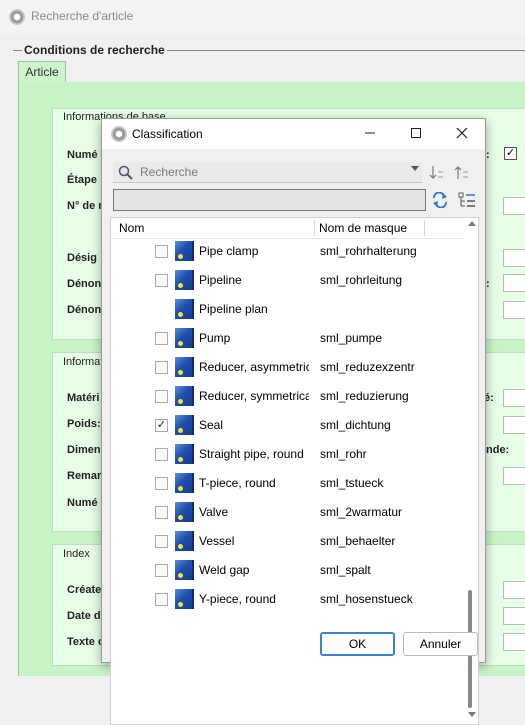 The width and height of the screenshot is (525, 725). Describe the element at coordinates (267, 172) in the screenshot. I see `search-input: Recherche` at that location.